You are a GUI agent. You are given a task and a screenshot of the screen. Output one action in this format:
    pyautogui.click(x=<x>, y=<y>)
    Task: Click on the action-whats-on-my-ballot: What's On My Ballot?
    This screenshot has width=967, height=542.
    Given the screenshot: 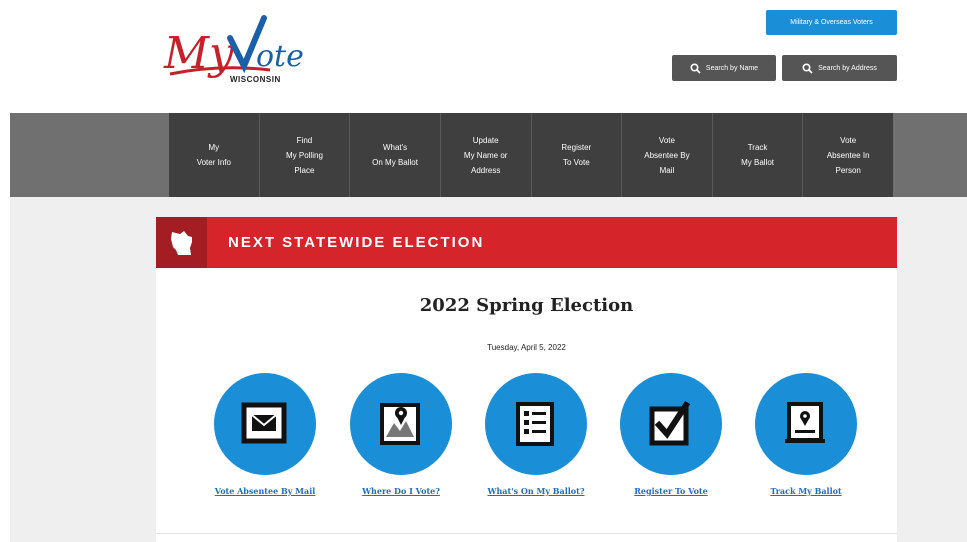 What is the action you would take?
    pyautogui.click(x=536, y=435)
    